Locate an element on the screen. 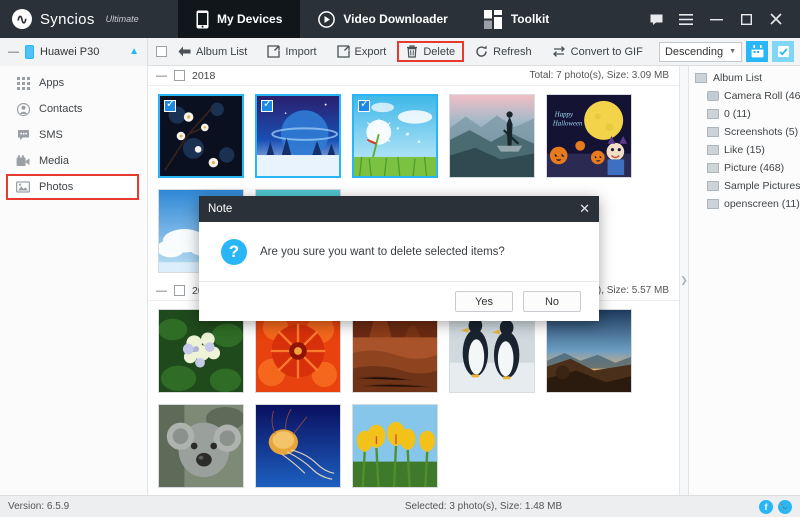  panel-collapse-handle: ❯ is located at coordinates (683, 280).